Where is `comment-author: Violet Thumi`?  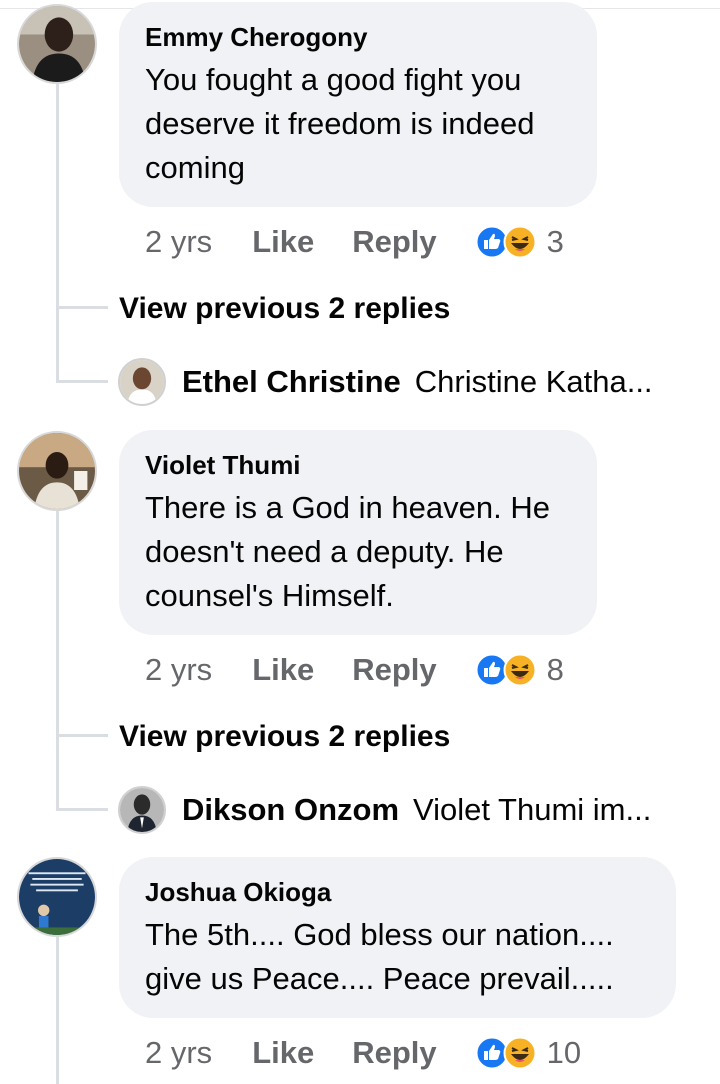
comment-author: Violet Thumi is located at coordinates (358, 465).